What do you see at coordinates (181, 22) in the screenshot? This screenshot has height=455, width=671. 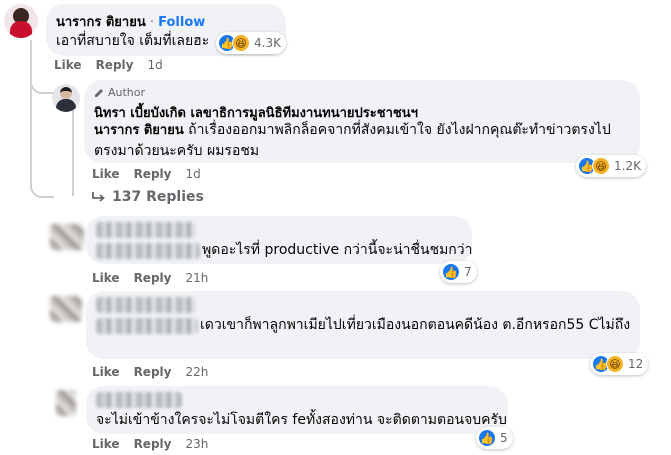 I see `follow-button: Follow` at bounding box center [181, 22].